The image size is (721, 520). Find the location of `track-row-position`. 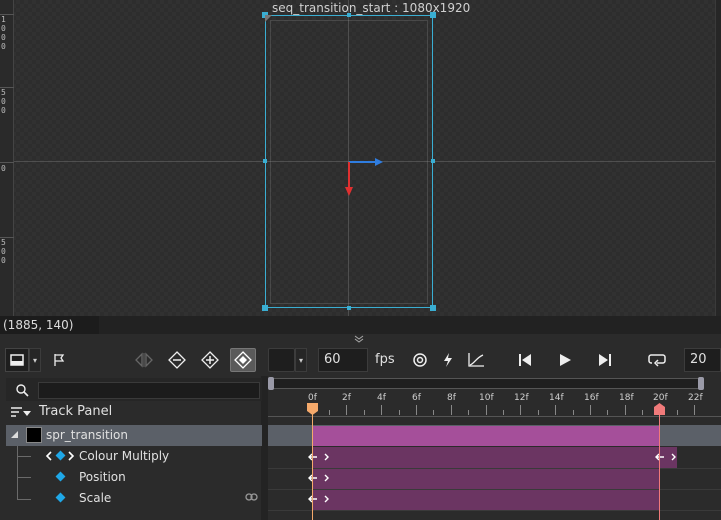

track-row-position is located at coordinates (134, 477).